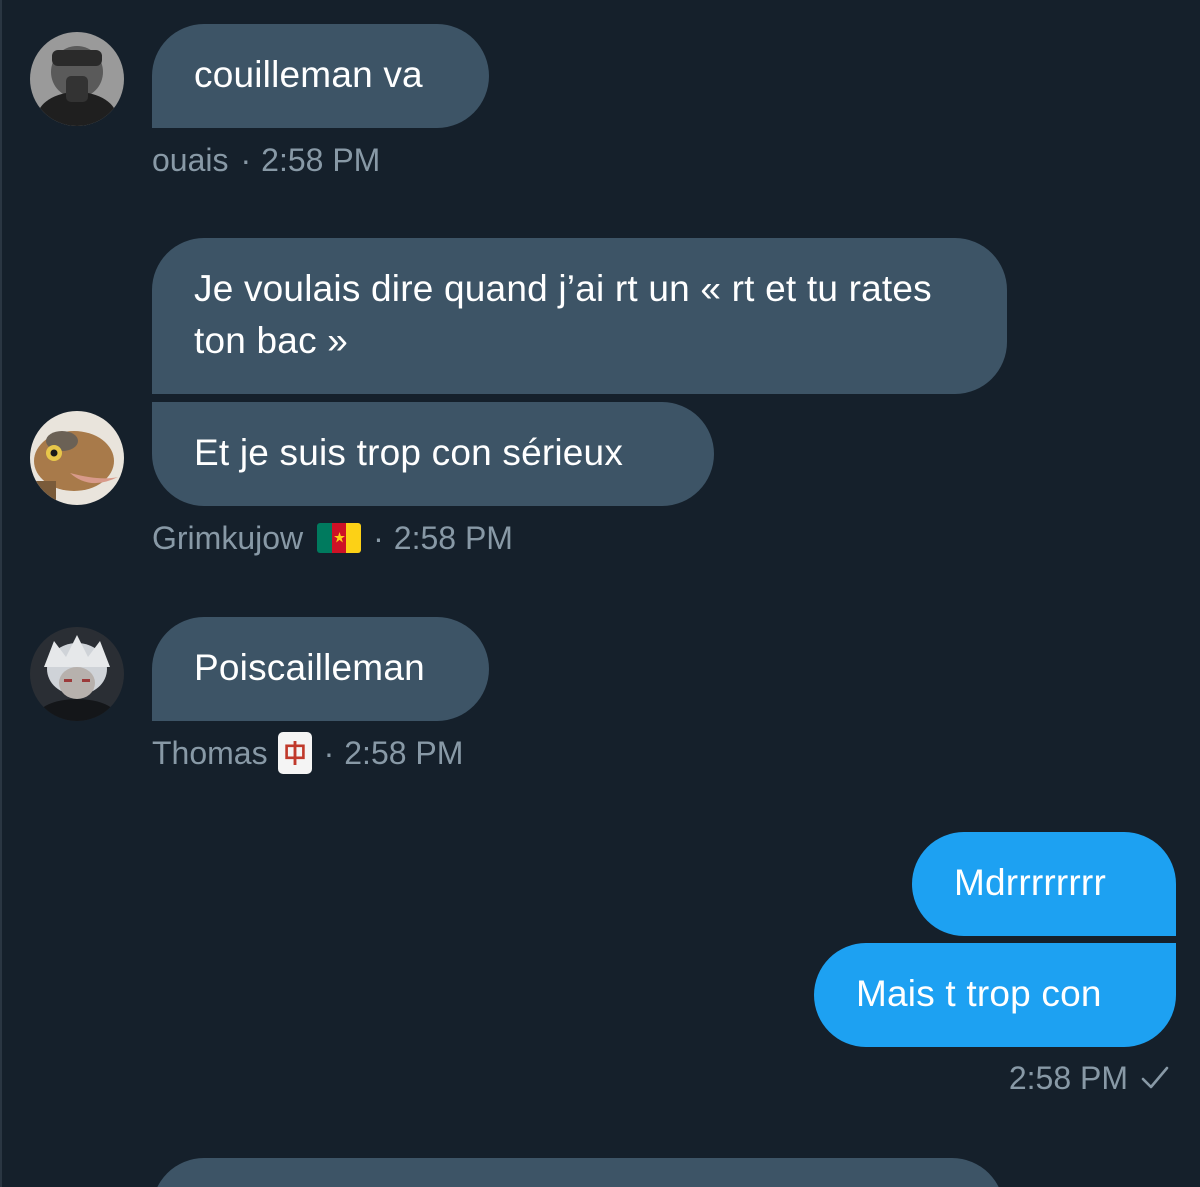 The width and height of the screenshot is (1200, 1187). I want to click on checkmark-icon, so click(1155, 1077).